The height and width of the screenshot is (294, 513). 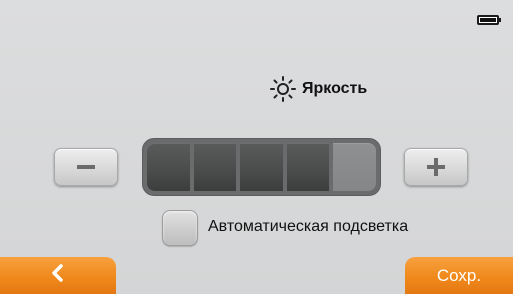 I want to click on increase-brightness-button, so click(x=436, y=167).